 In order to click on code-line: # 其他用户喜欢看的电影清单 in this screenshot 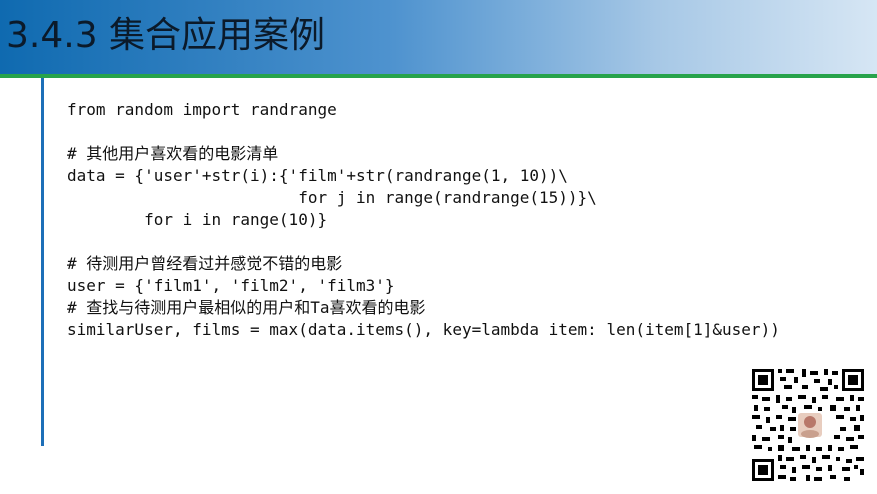, I will do `click(173, 153)`.